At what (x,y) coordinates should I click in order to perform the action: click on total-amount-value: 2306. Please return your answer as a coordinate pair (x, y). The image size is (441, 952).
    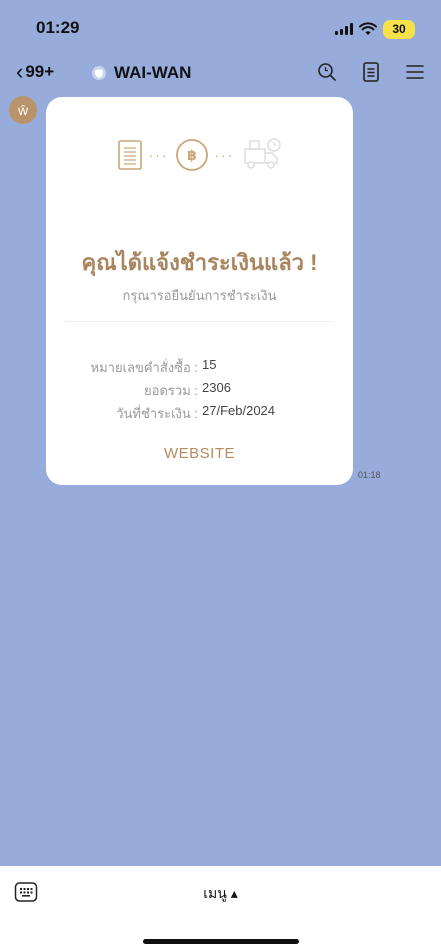
    Looking at the image, I should click on (216, 387).